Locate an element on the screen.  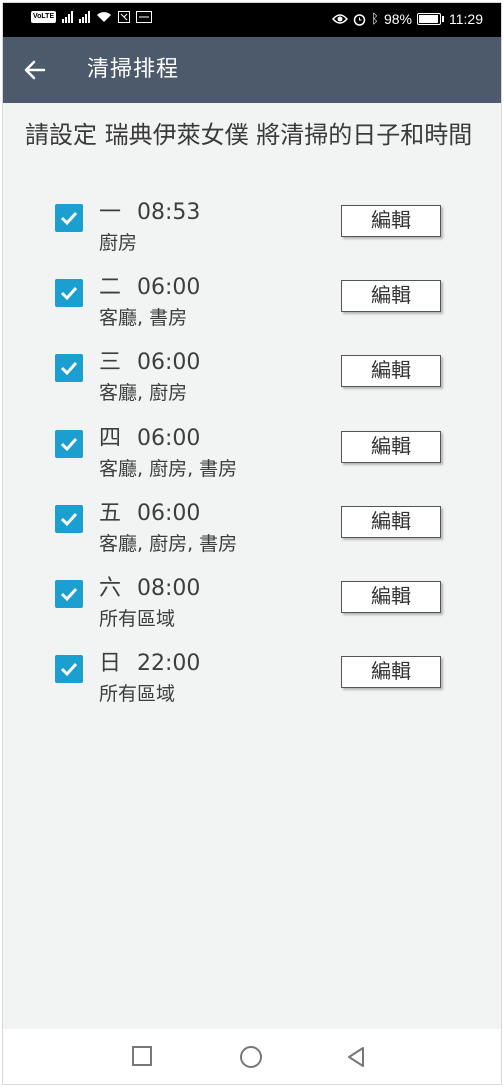
bluetooth-icon: ᛒ is located at coordinates (375, 18).